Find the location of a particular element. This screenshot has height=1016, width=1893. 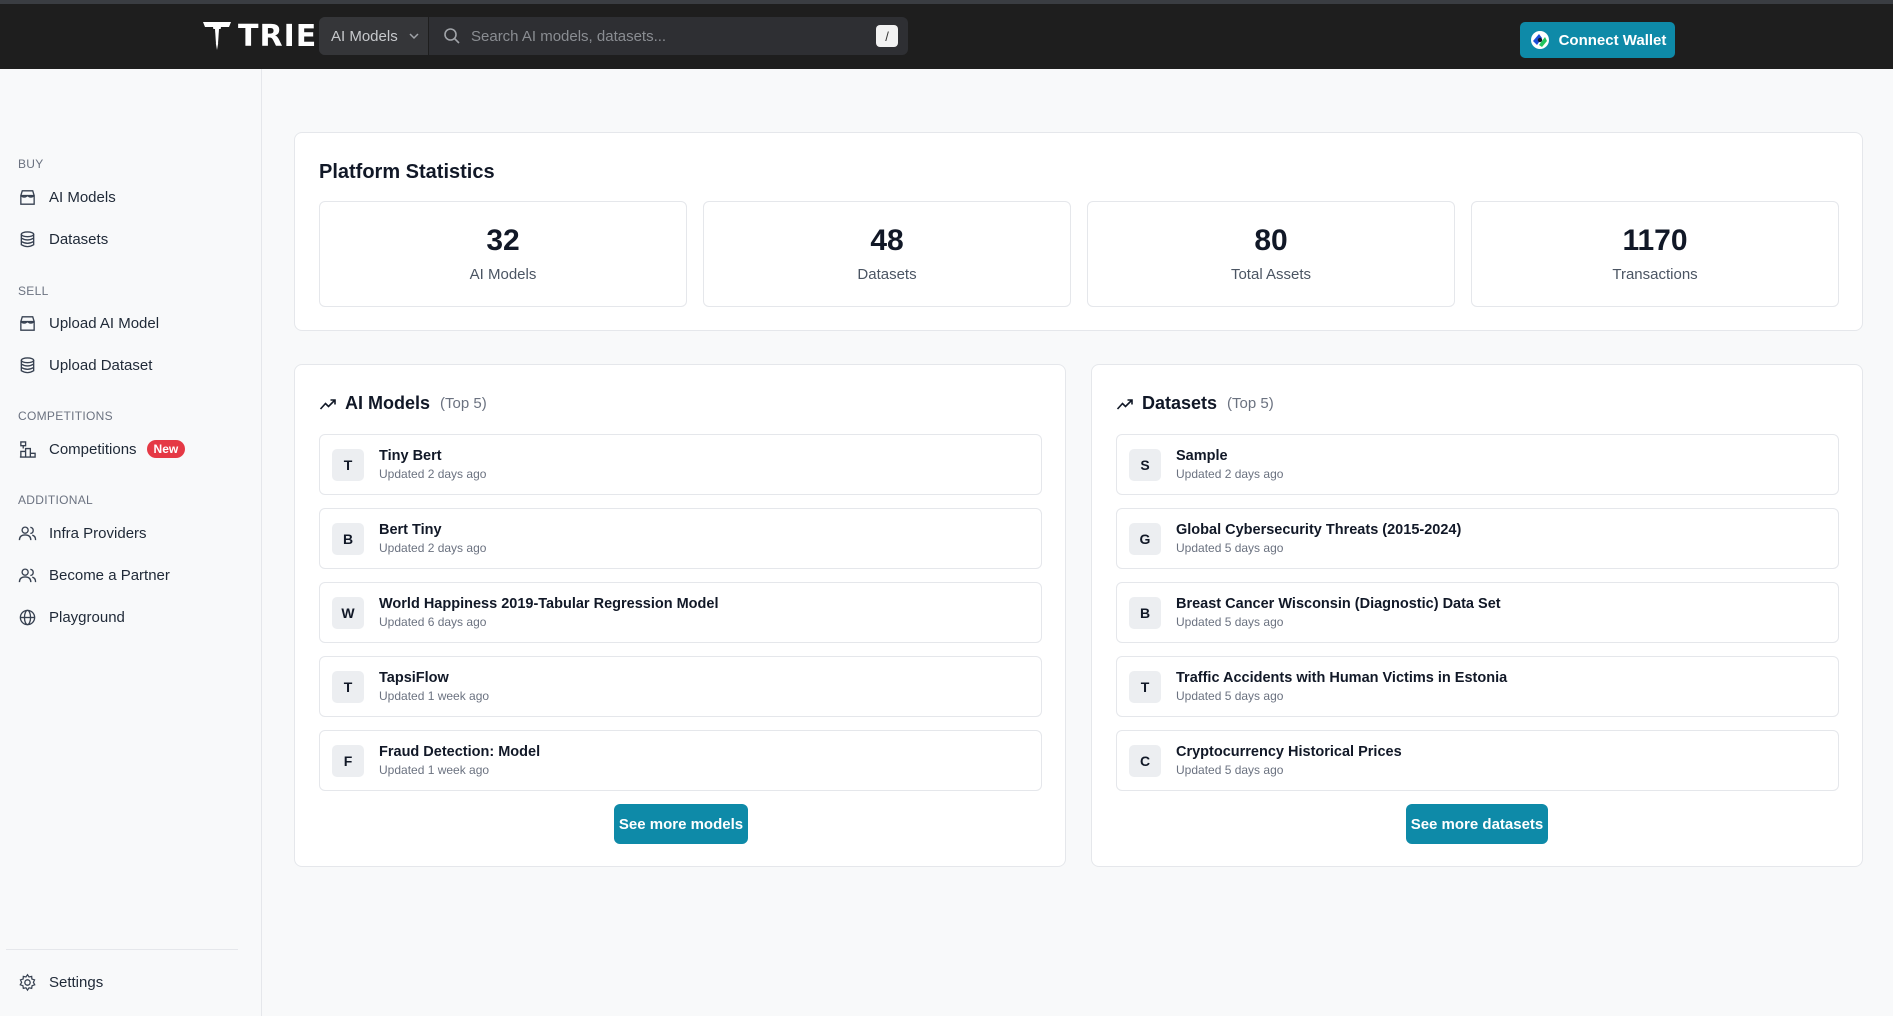

sidebar-item-label: Competitions is located at coordinates (93, 449).